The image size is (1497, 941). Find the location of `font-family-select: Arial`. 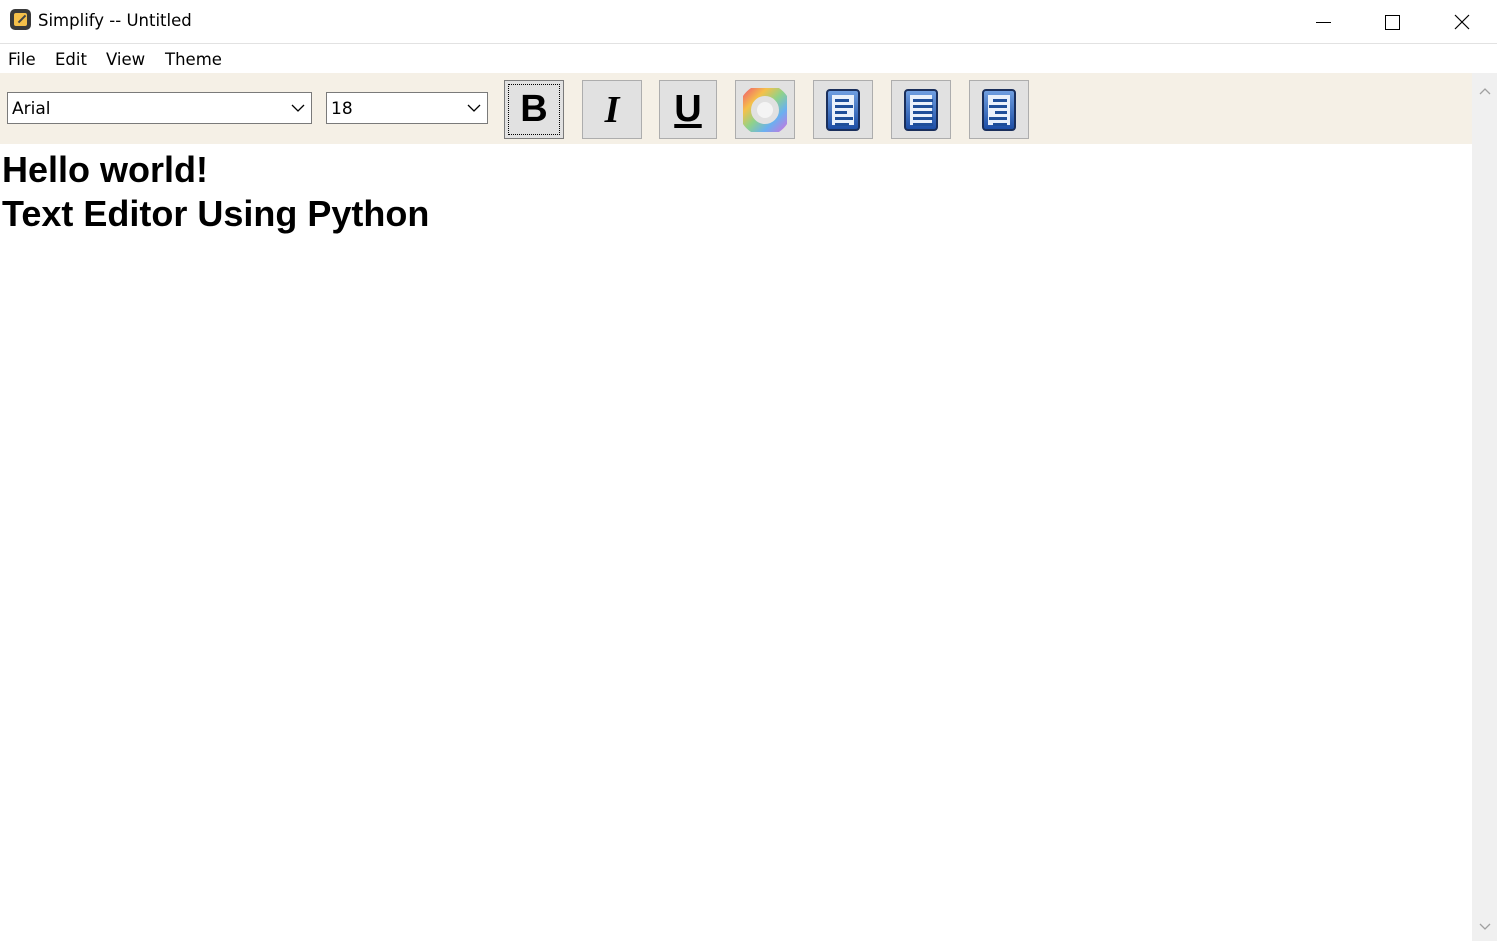

font-family-select: Arial is located at coordinates (159, 108).